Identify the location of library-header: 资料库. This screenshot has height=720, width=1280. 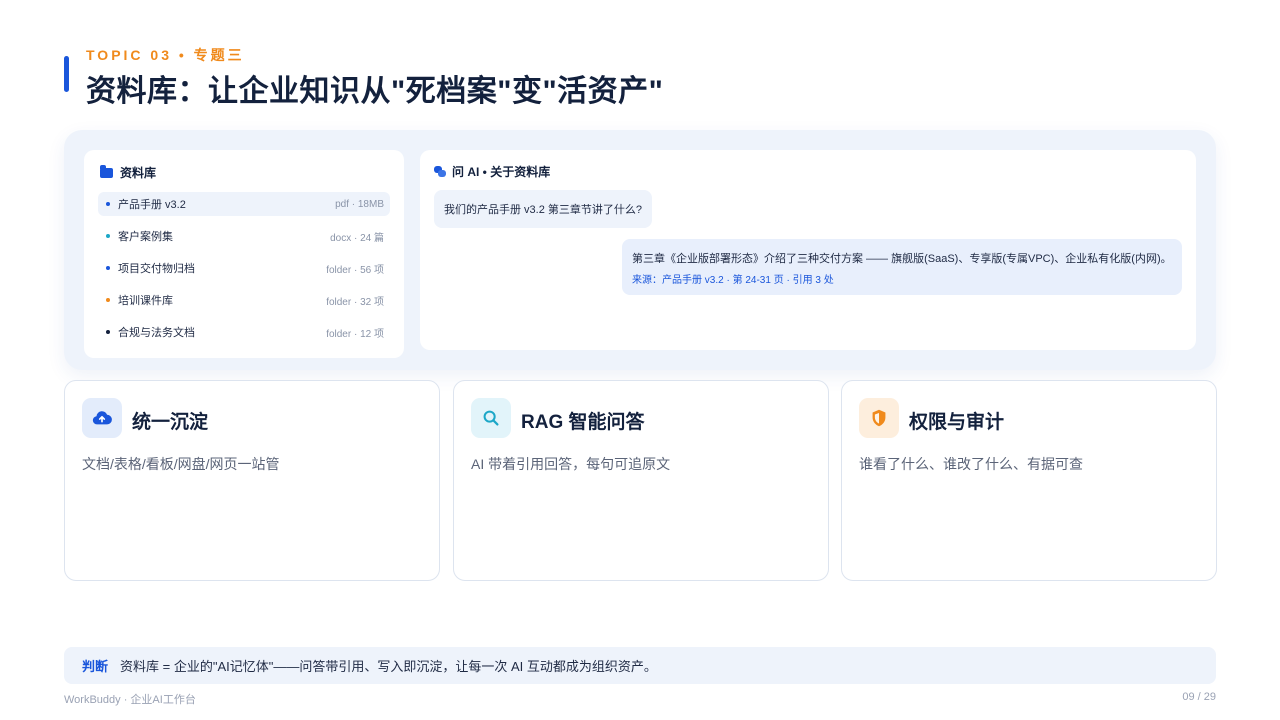
(128, 172).